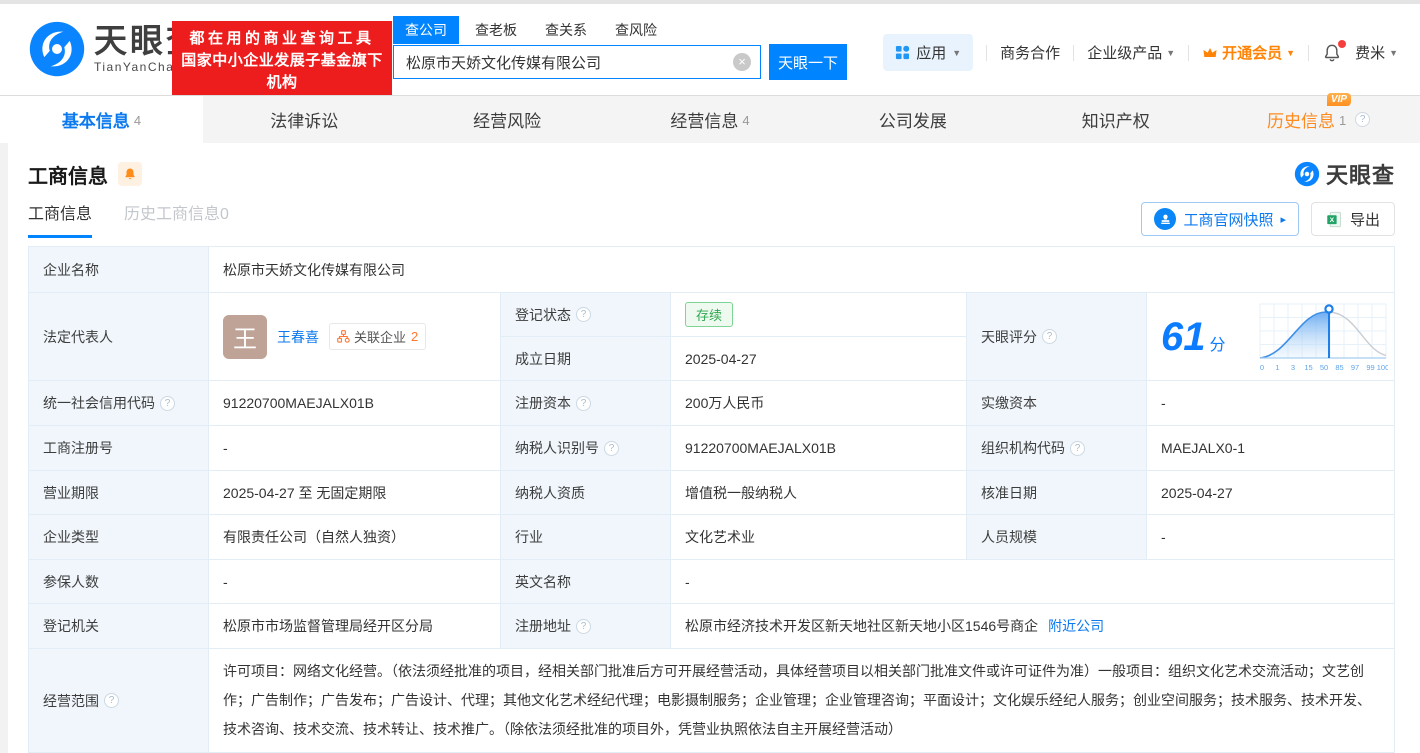 This screenshot has height=753, width=1420. What do you see at coordinates (1193, 336) in the screenshot?
I see `score-value: 61 分` at bounding box center [1193, 336].